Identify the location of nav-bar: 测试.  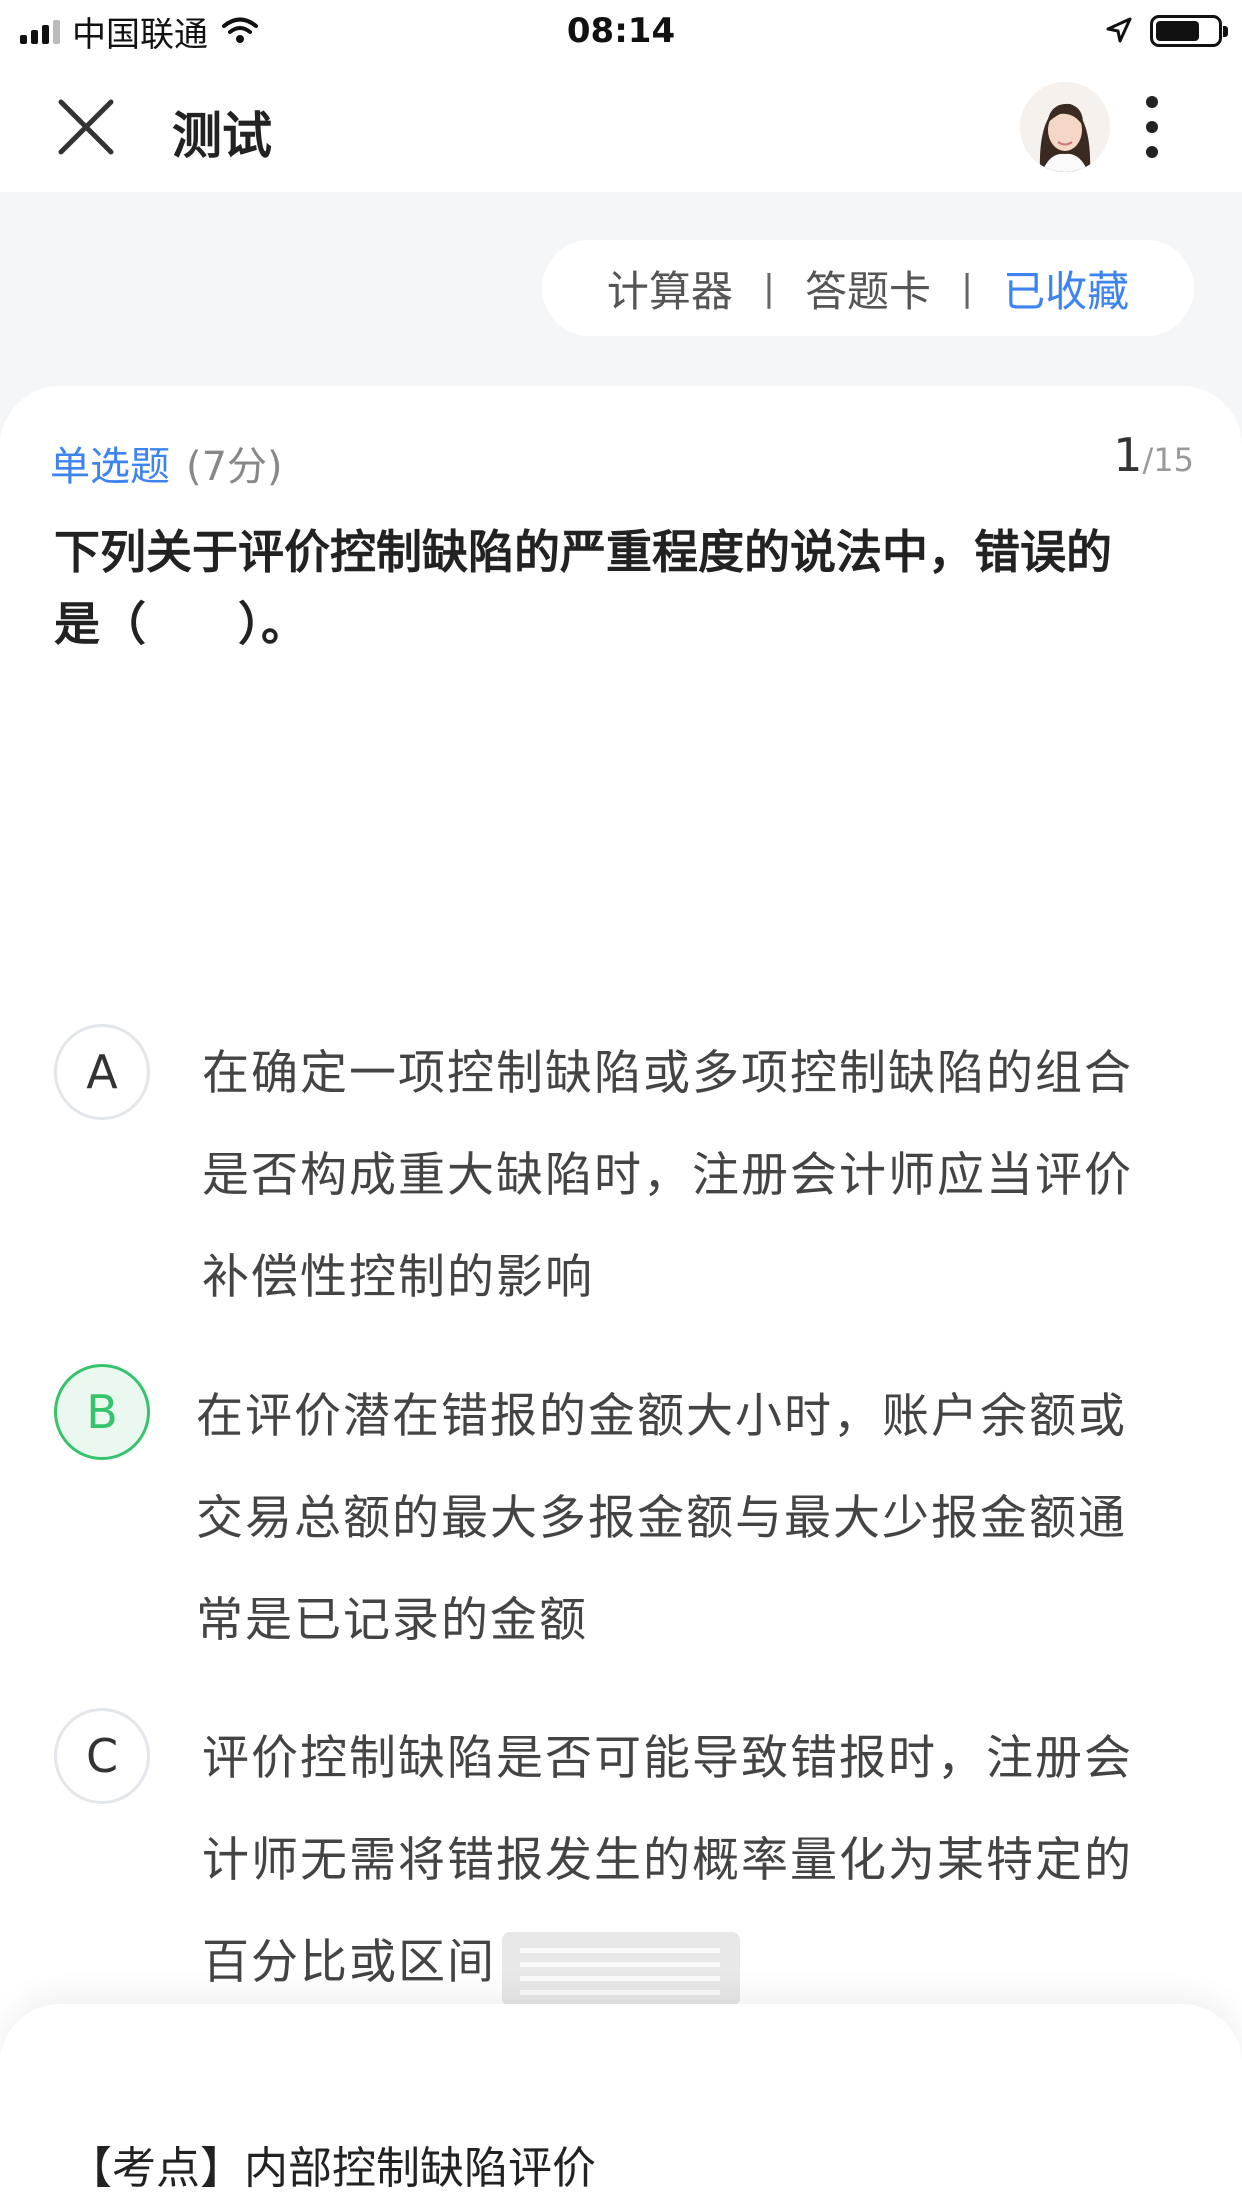
(621, 127).